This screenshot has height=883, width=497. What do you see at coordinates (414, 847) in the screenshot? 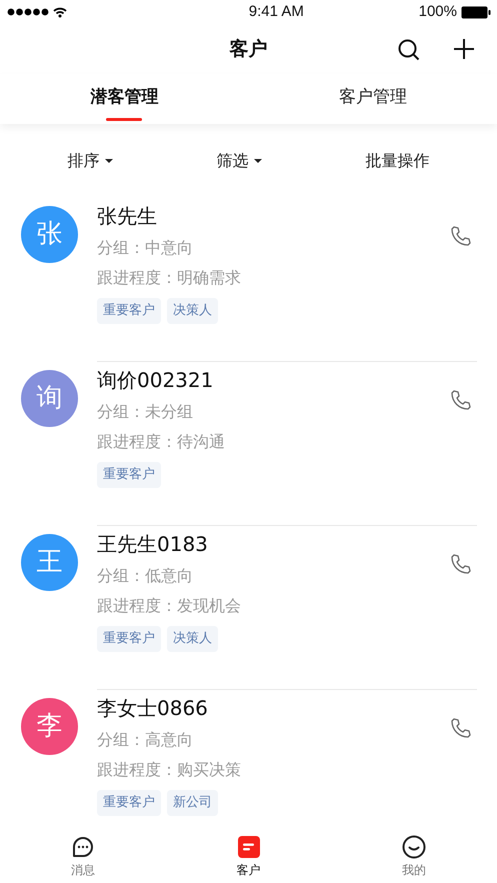
I see `smiley-icon` at bounding box center [414, 847].